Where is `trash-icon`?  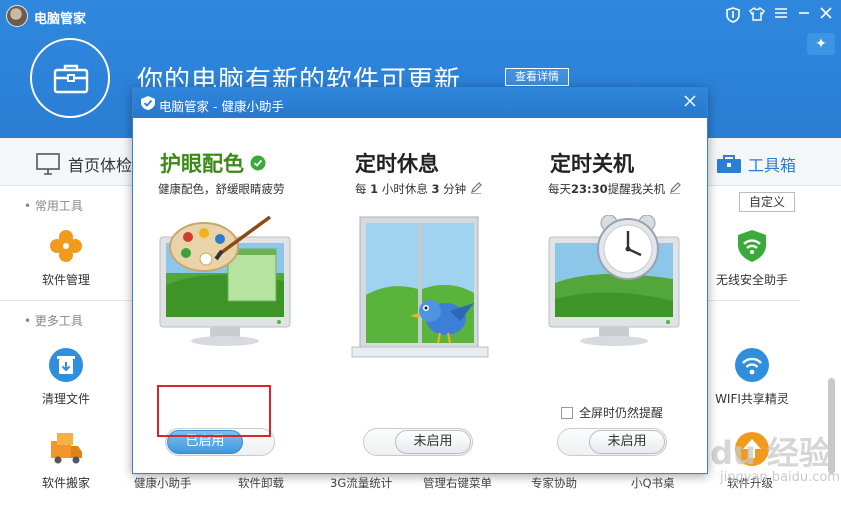
trash-icon is located at coordinates (66, 365).